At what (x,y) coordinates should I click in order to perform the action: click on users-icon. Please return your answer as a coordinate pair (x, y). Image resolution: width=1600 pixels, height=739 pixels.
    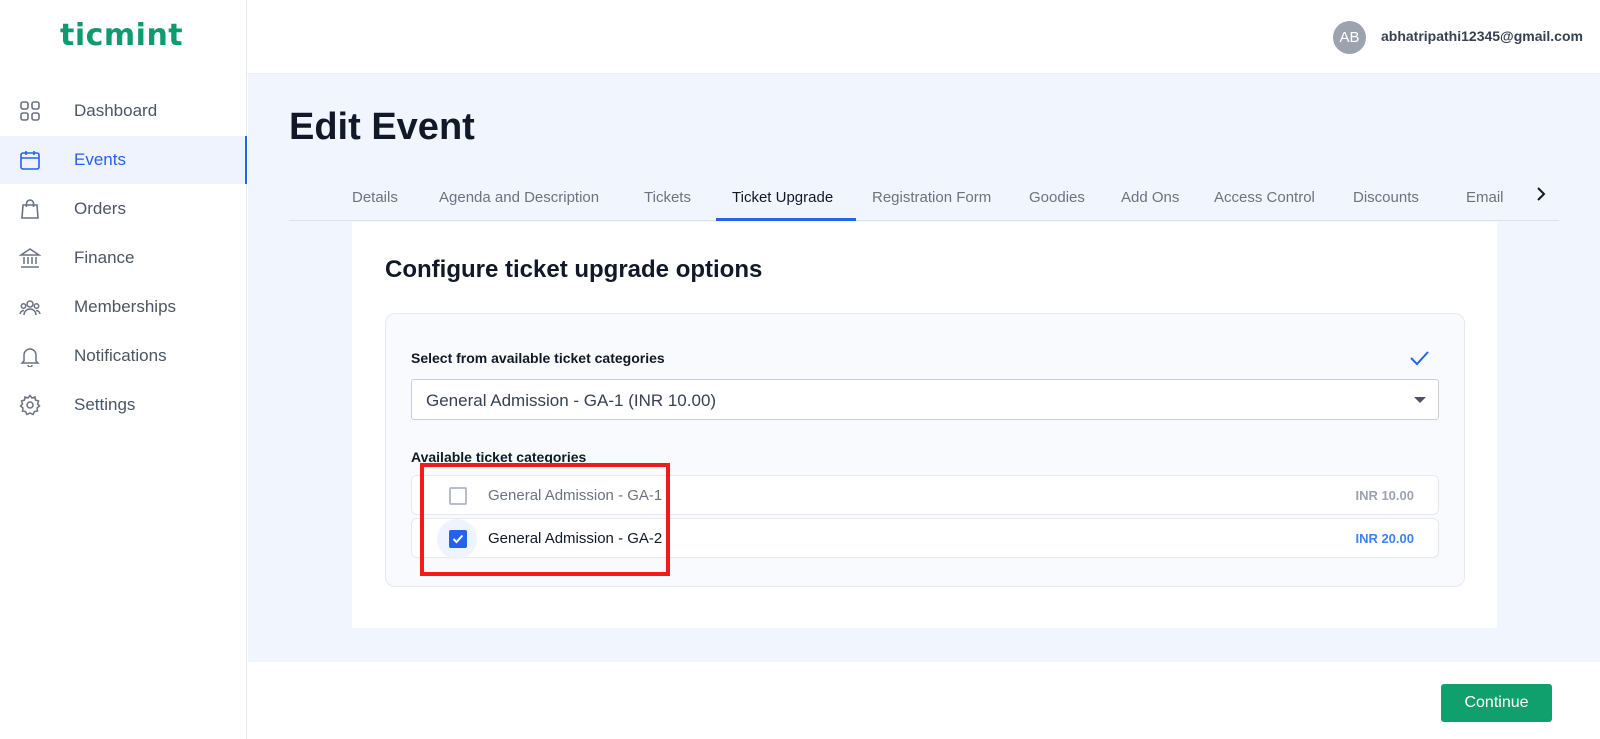
    Looking at the image, I should click on (30, 307).